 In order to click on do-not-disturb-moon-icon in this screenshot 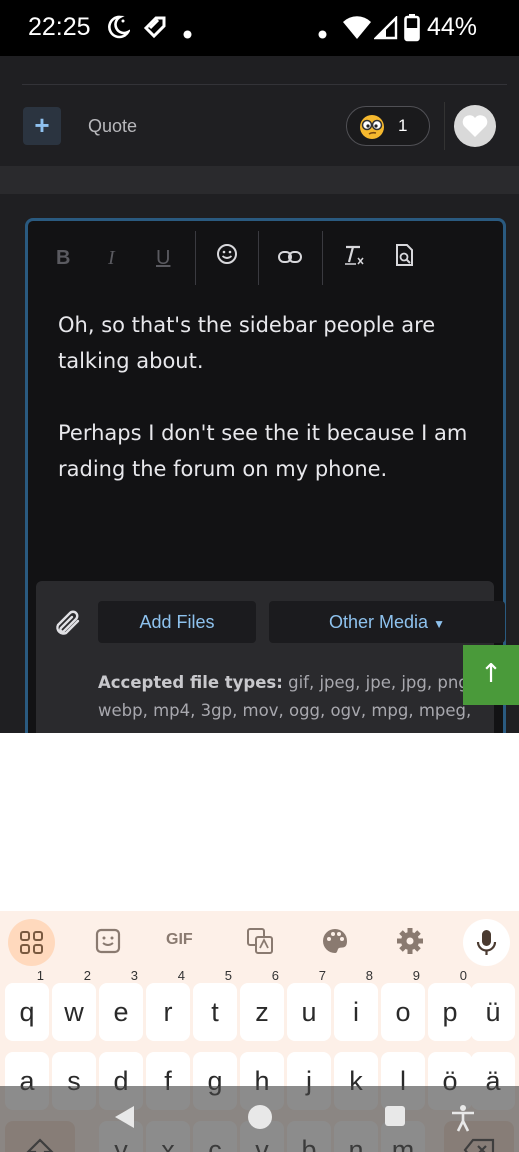, I will do `click(119, 29)`.